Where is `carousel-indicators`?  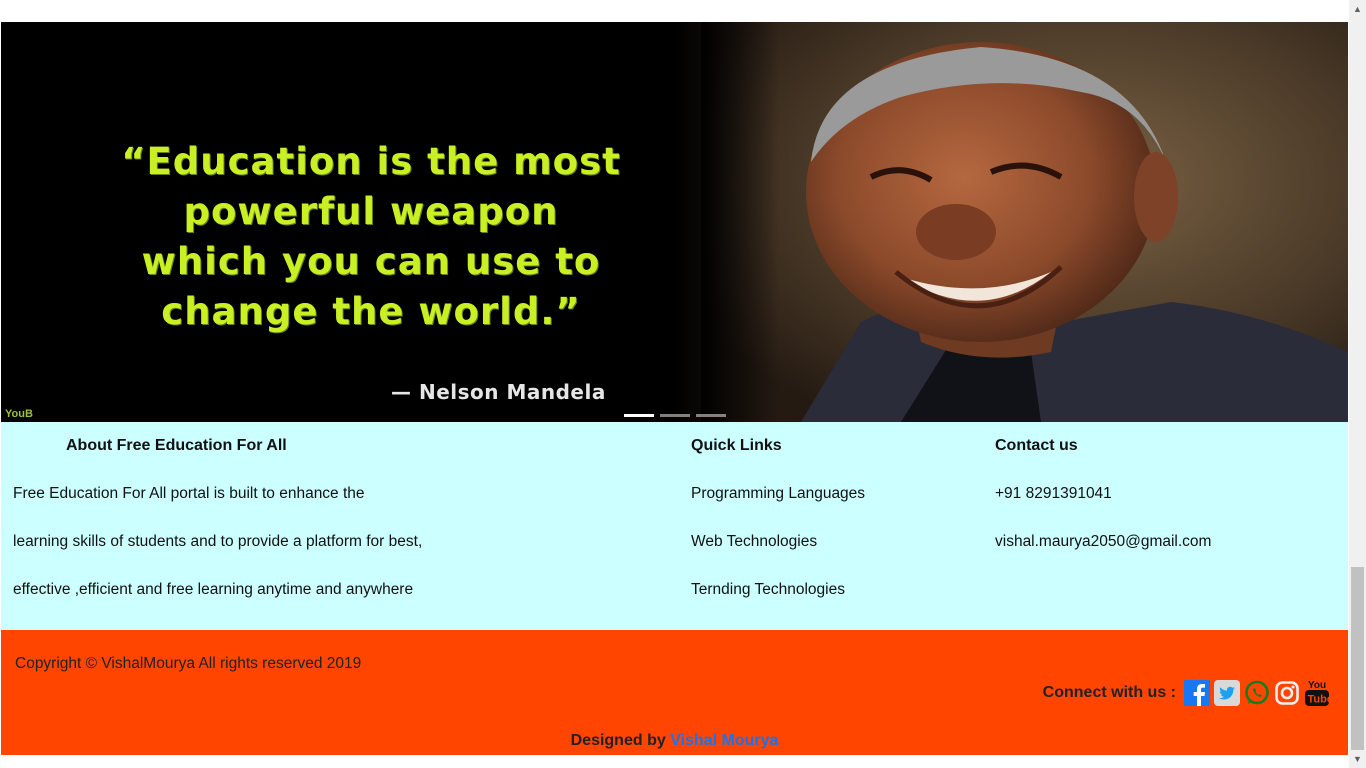
carousel-indicators is located at coordinates (675, 415).